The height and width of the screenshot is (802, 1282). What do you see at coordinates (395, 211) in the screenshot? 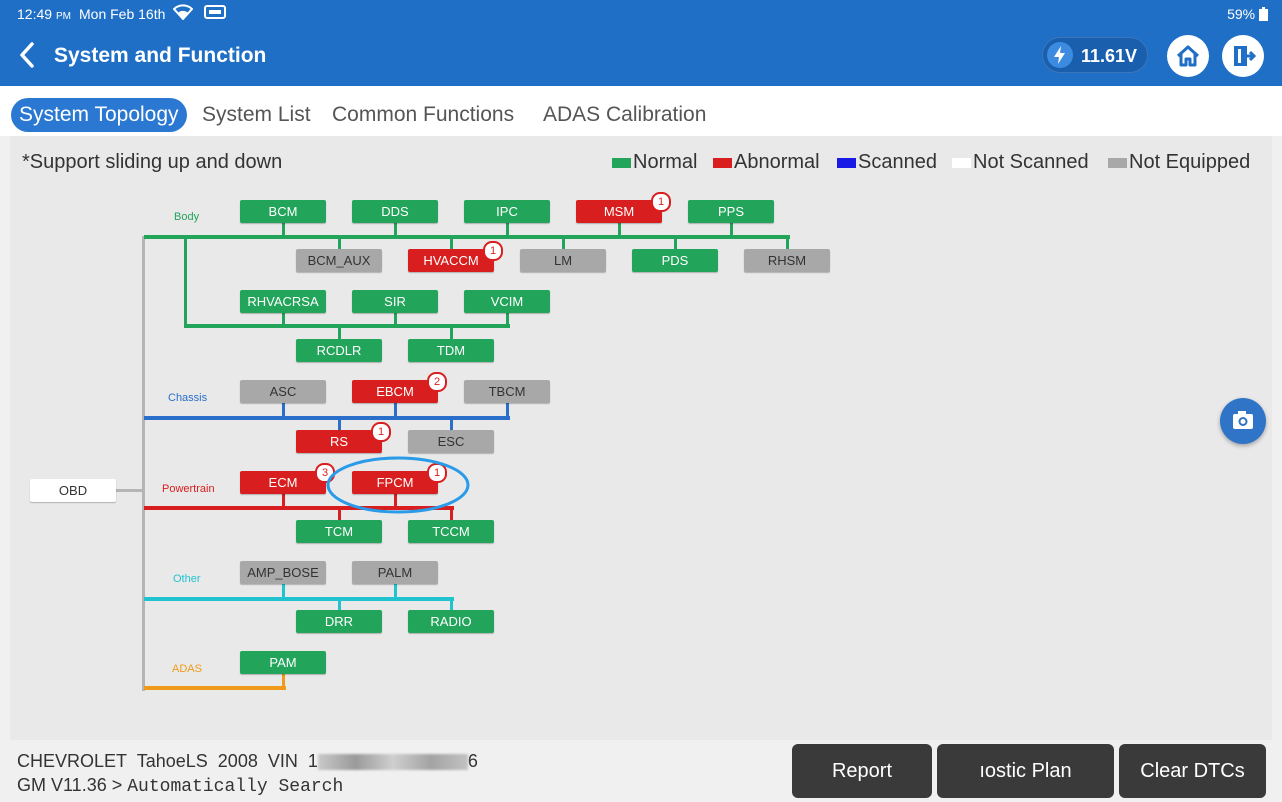
I see `module-dds: DDS` at bounding box center [395, 211].